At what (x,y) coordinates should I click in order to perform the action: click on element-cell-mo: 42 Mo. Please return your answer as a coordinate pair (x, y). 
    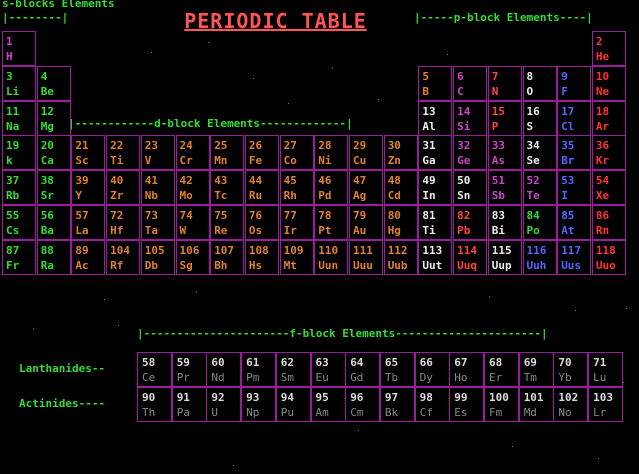
    Looking at the image, I should click on (192, 188).